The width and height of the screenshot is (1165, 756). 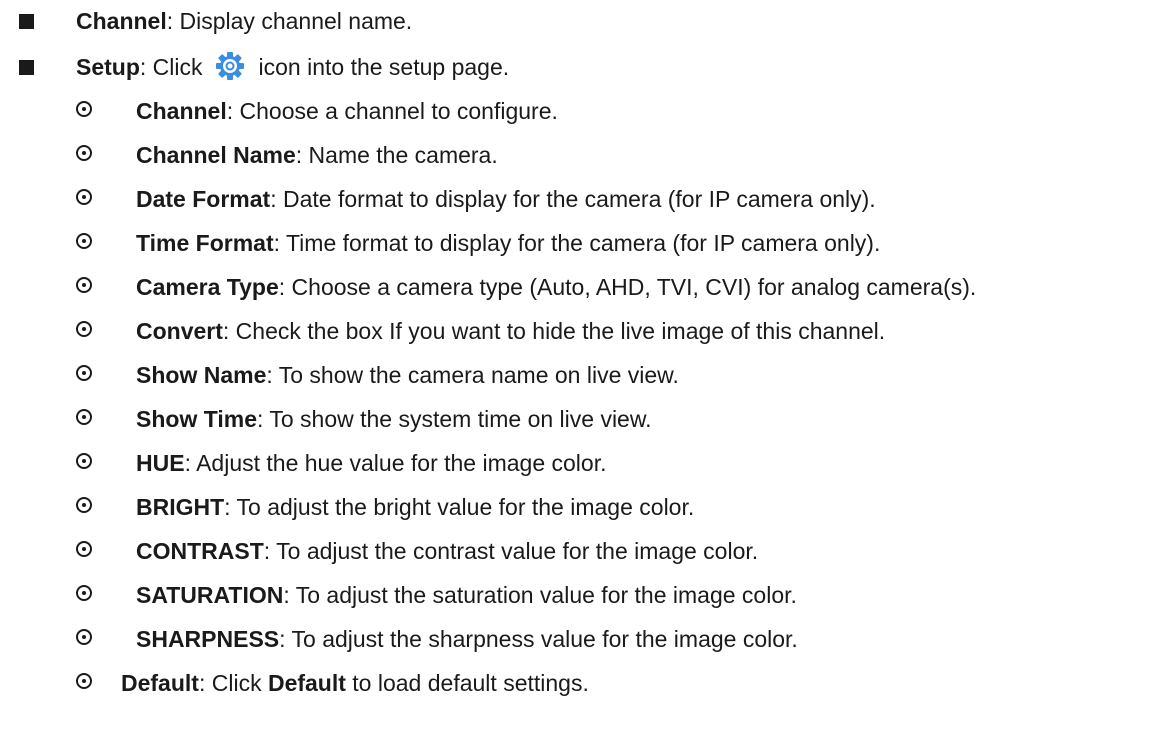 What do you see at coordinates (472, 375) in the screenshot?
I see `description: : To show the camera name on live view.` at bounding box center [472, 375].